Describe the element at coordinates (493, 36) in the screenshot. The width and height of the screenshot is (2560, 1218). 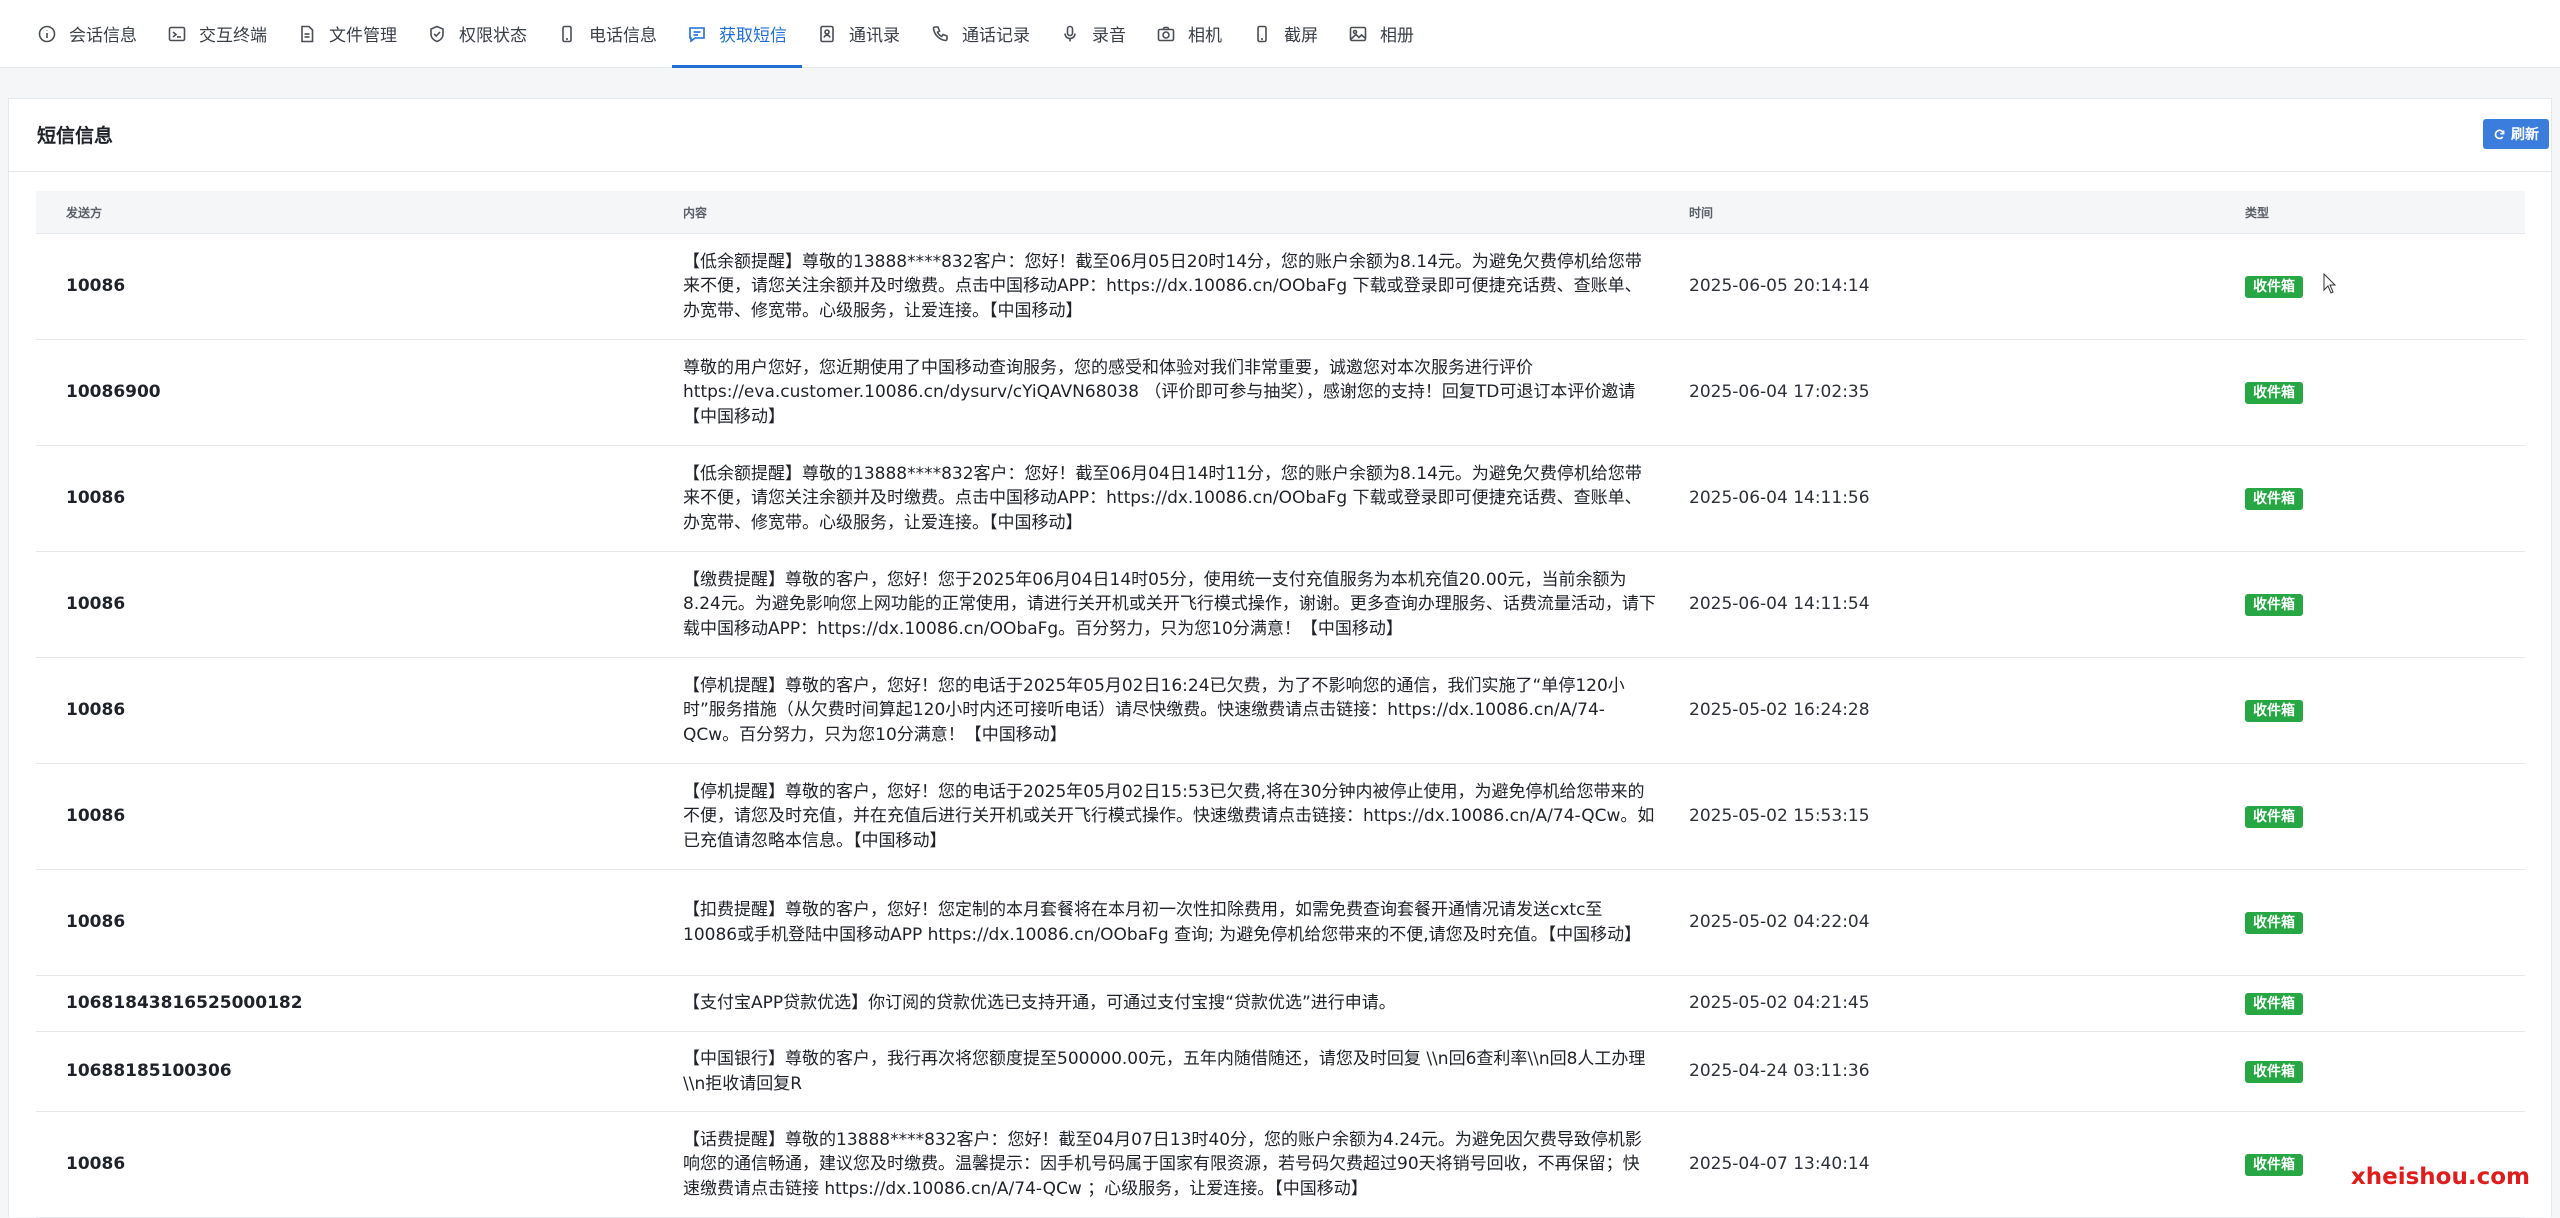
I see `tab-label: 权限状态` at that location.